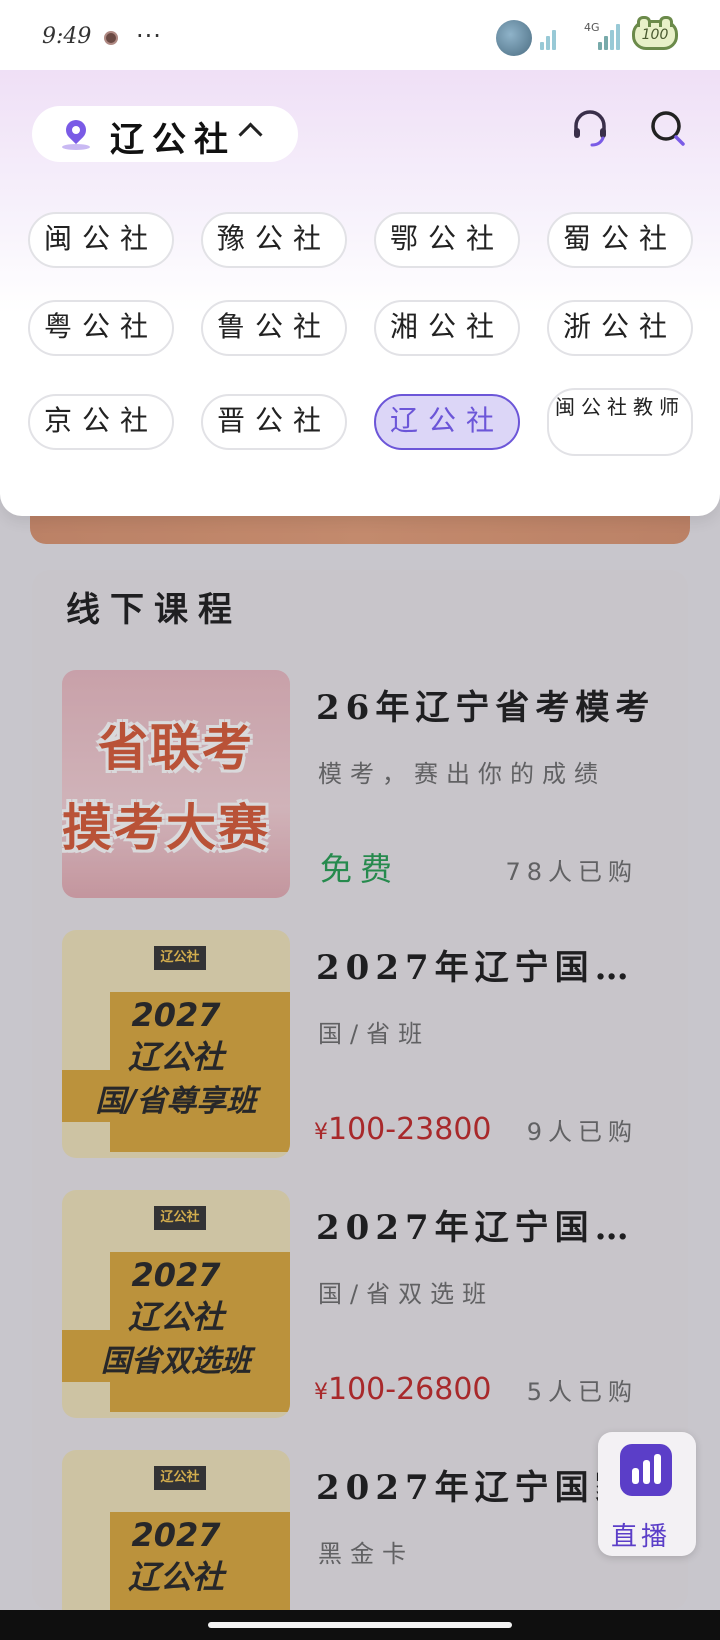  Describe the element at coordinates (447, 422) in the screenshot. I see `branch-chip-selected: 辽公社` at that location.